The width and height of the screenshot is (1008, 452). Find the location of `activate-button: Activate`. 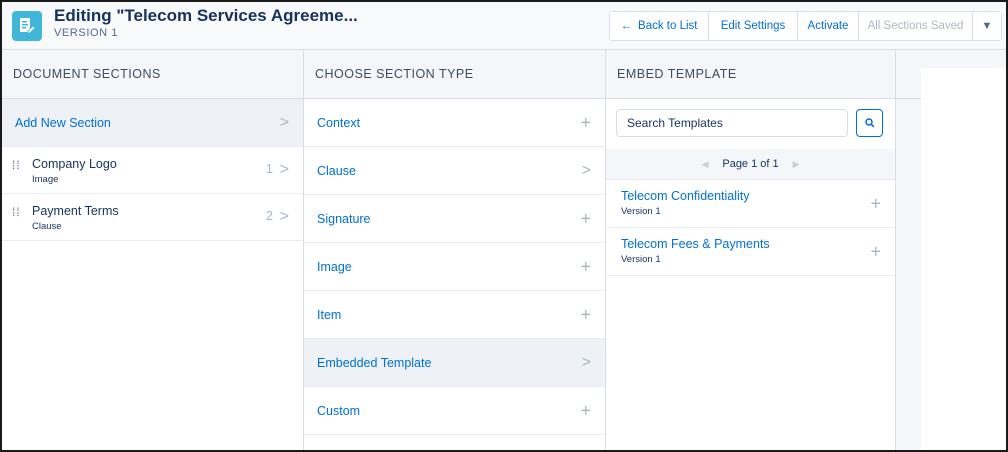

activate-button: Activate is located at coordinates (828, 26).